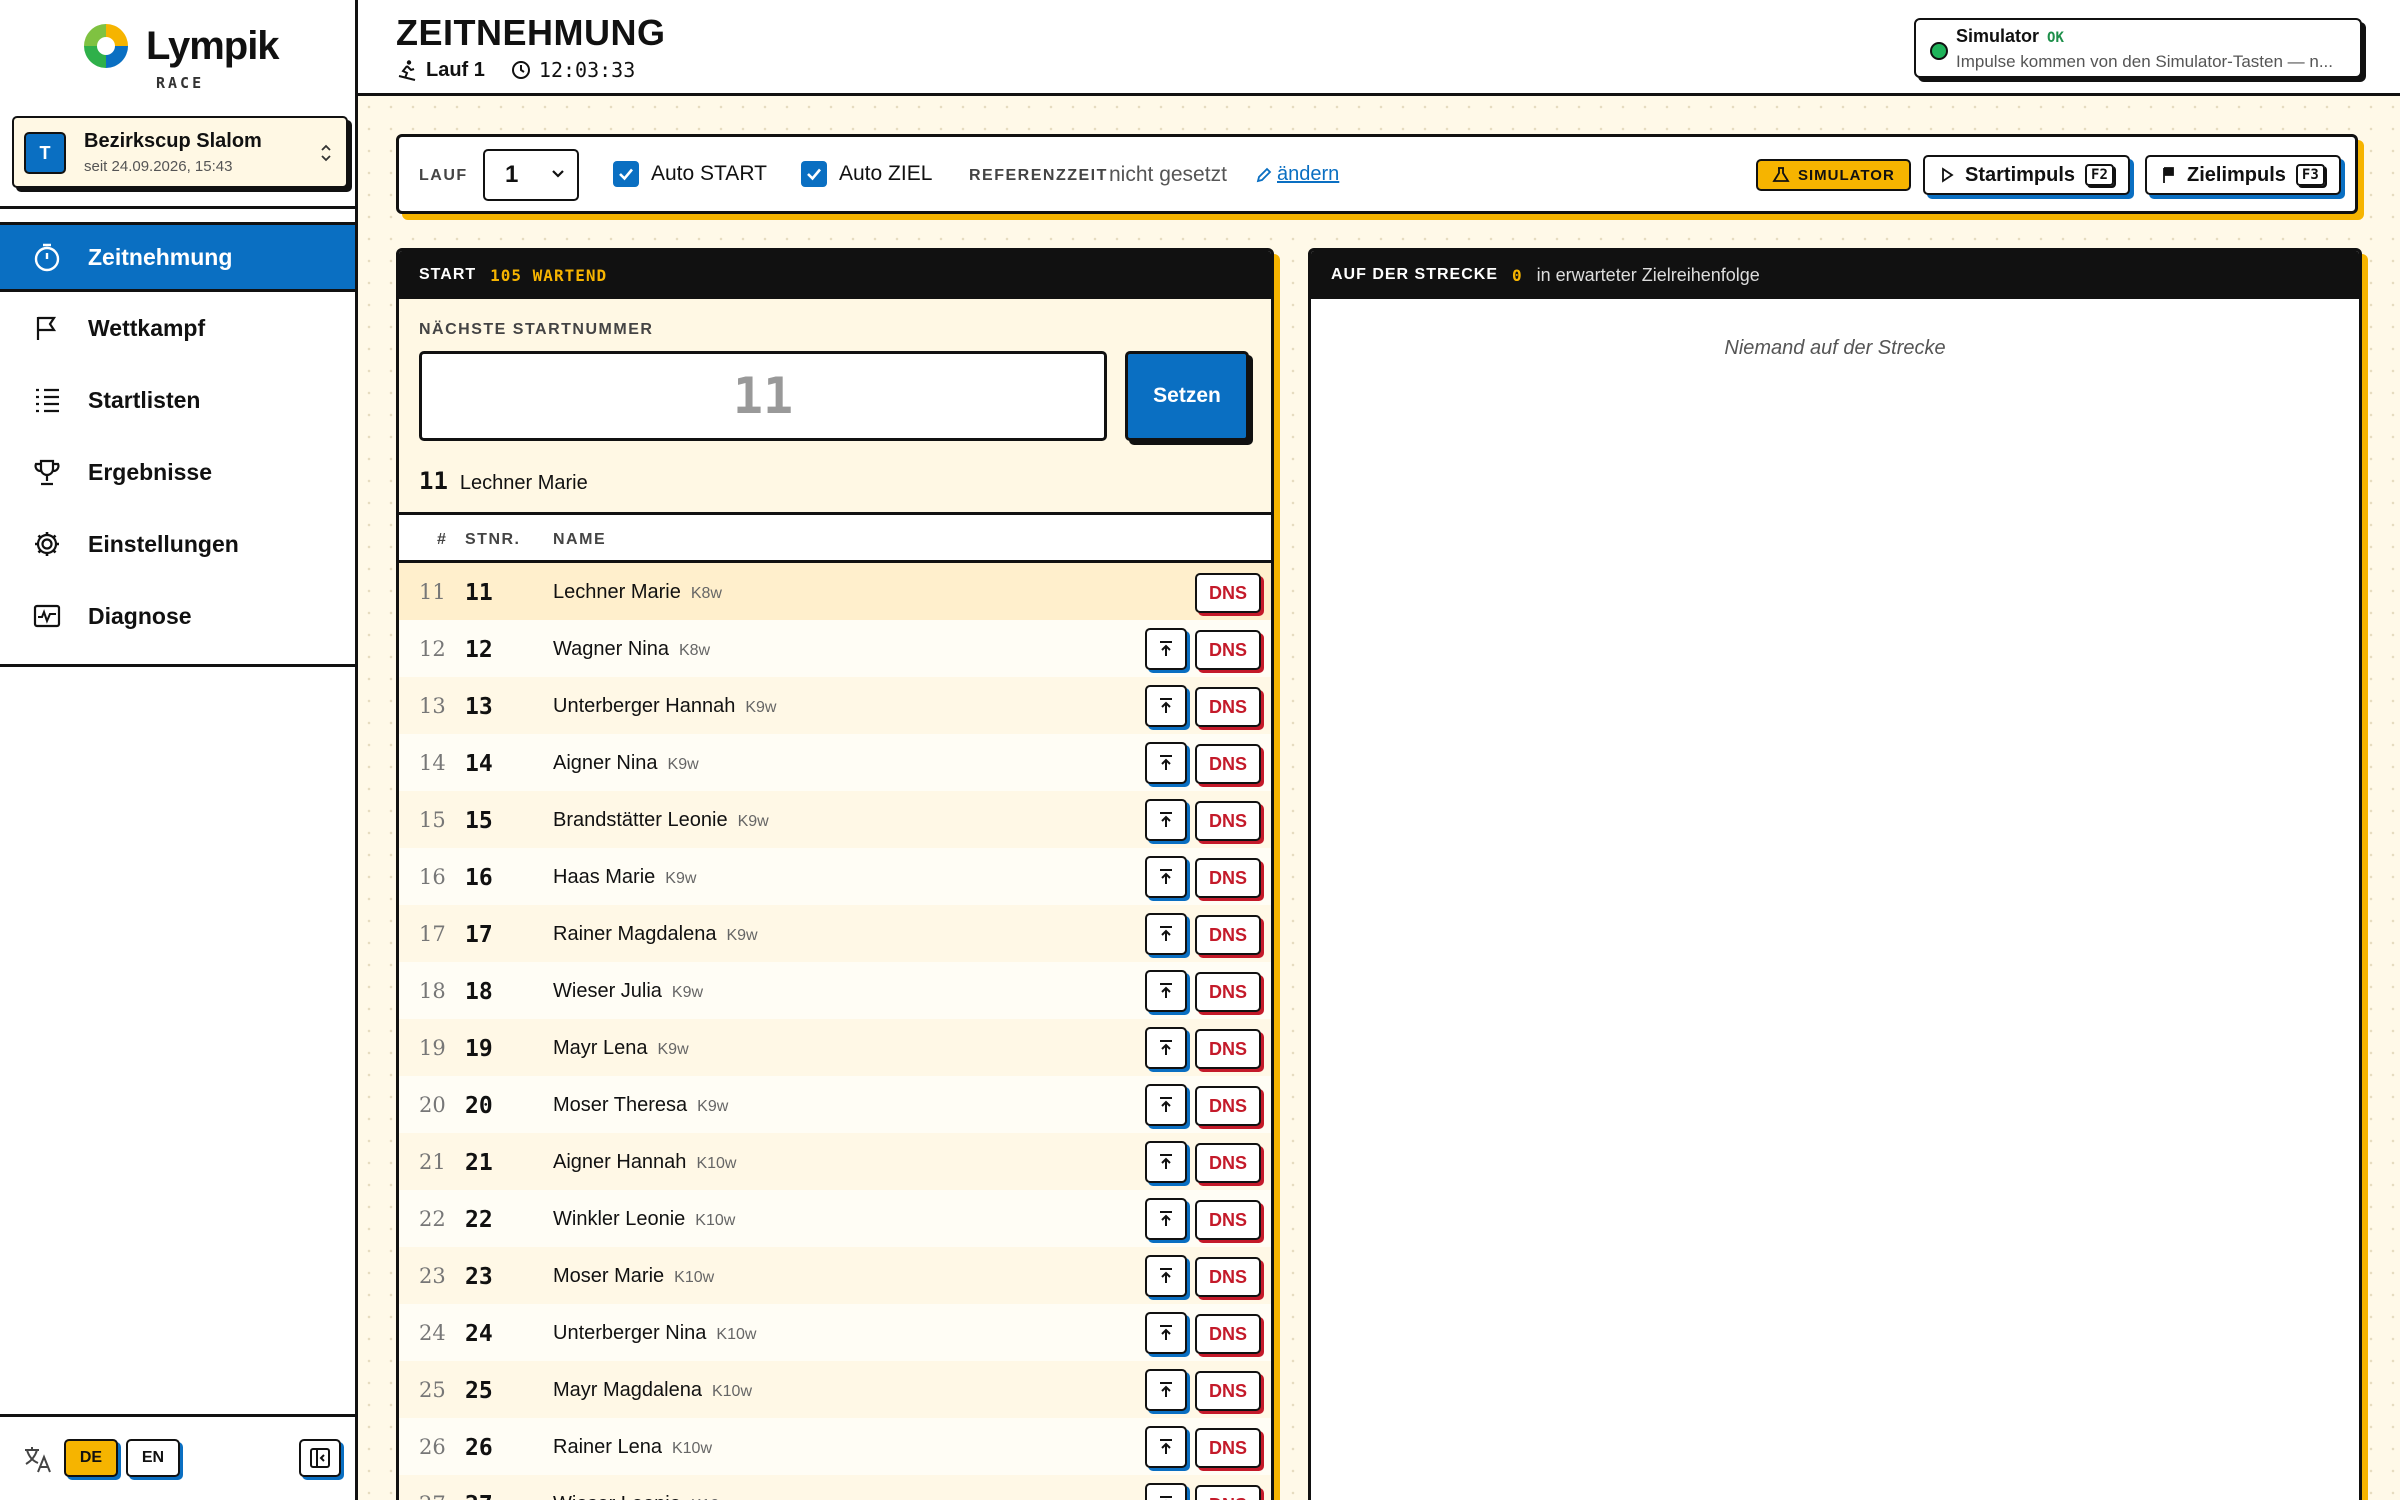 This screenshot has height=1500, width=2400. What do you see at coordinates (190, 58) in the screenshot?
I see `logo: Lympik RACE` at bounding box center [190, 58].